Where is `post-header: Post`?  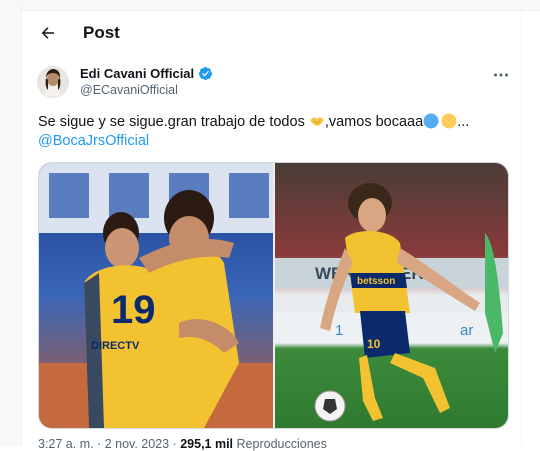
post-header: Post is located at coordinates (272, 33).